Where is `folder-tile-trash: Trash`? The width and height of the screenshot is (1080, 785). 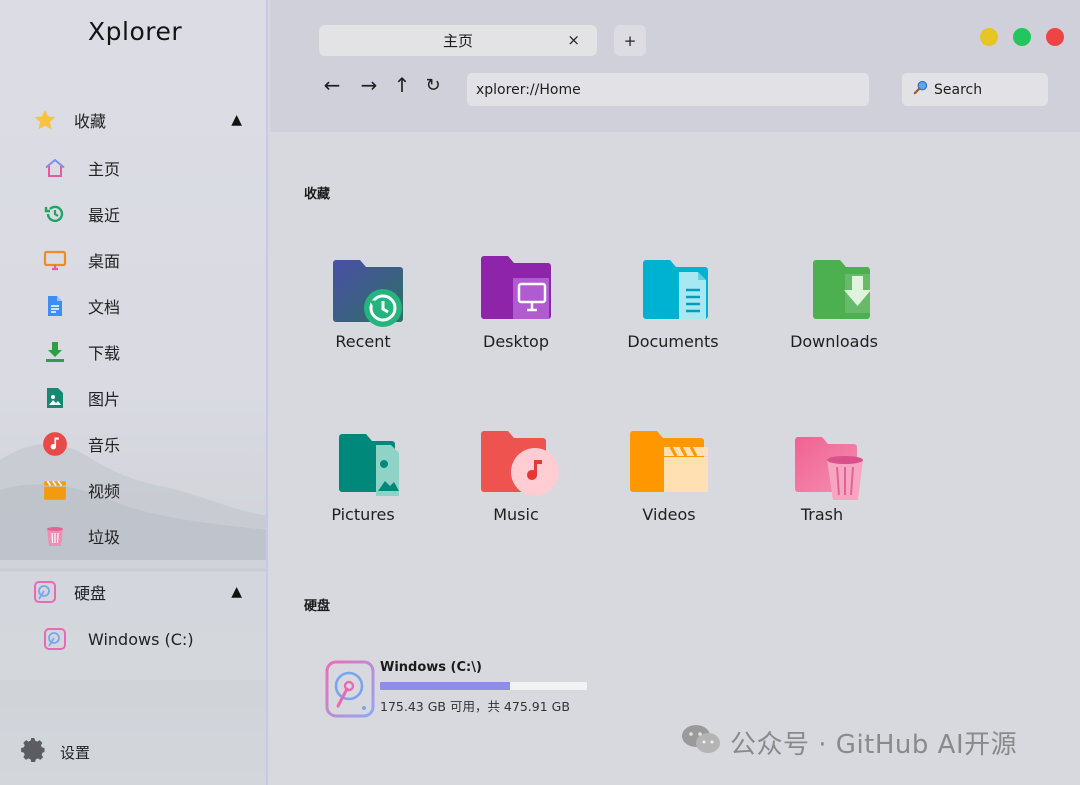
folder-tile-trash: Trash is located at coordinates (822, 476).